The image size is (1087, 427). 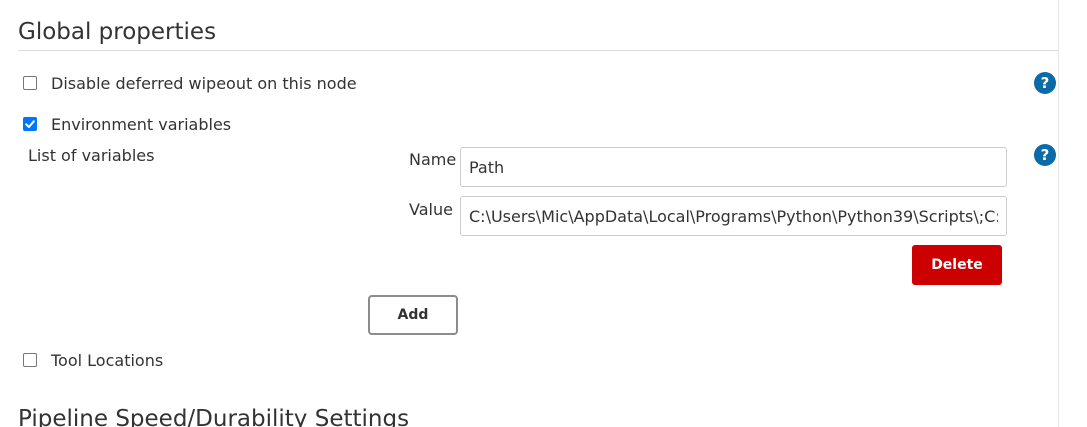 I want to click on tool-locations-checkbox, so click(x=30, y=360).